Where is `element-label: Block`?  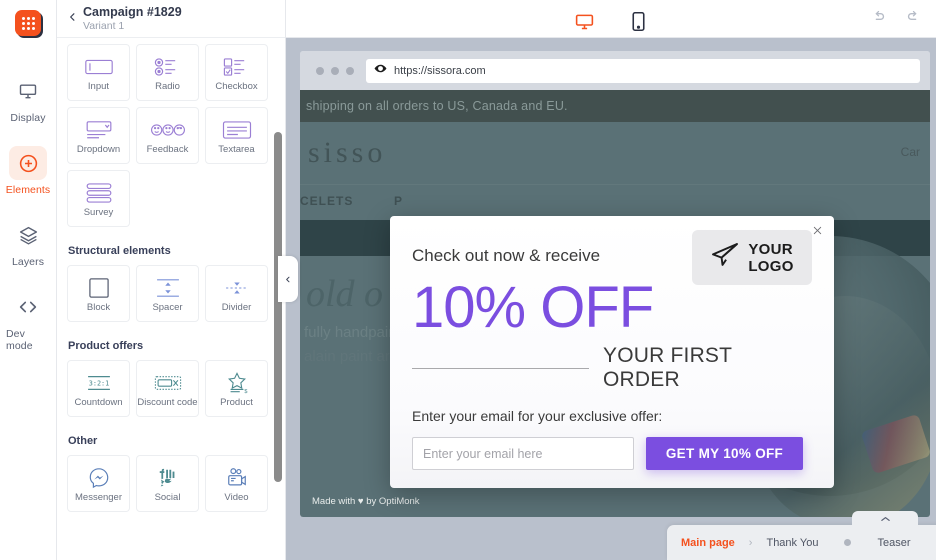 element-label: Block is located at coordinates (98, 307).